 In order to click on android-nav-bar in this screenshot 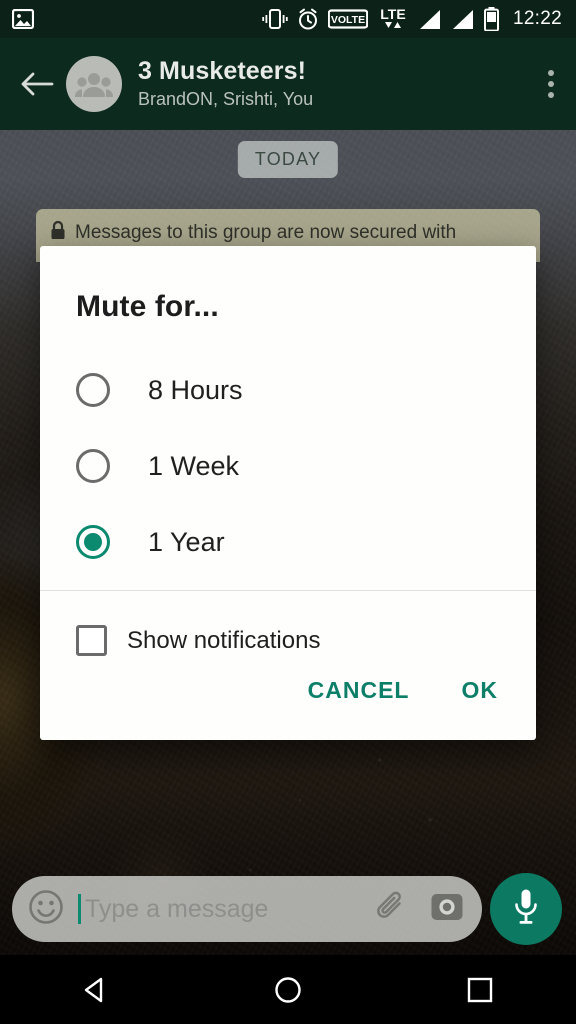, I will do `click(288, 989)`.